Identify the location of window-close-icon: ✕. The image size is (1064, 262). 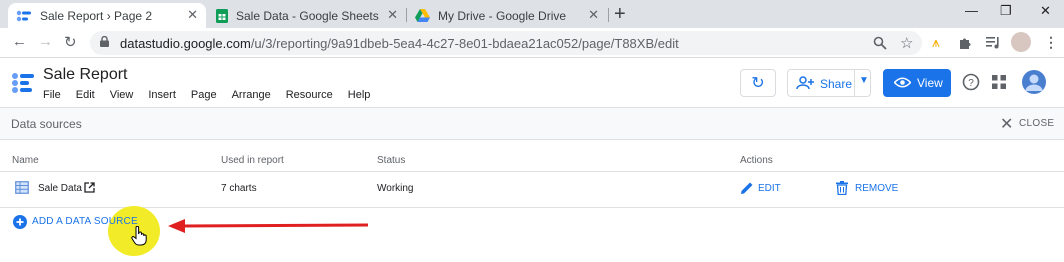
(1045, 11).